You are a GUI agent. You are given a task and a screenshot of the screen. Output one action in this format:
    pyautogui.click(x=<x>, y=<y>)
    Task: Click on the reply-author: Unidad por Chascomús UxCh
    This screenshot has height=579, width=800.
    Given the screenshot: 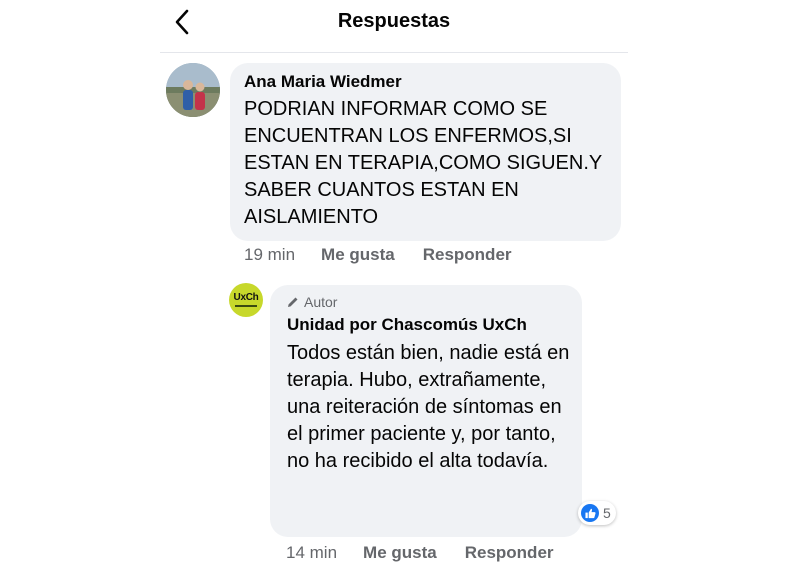 What is the action you would take?
    pyautogui.click(x=407, y=325)
    